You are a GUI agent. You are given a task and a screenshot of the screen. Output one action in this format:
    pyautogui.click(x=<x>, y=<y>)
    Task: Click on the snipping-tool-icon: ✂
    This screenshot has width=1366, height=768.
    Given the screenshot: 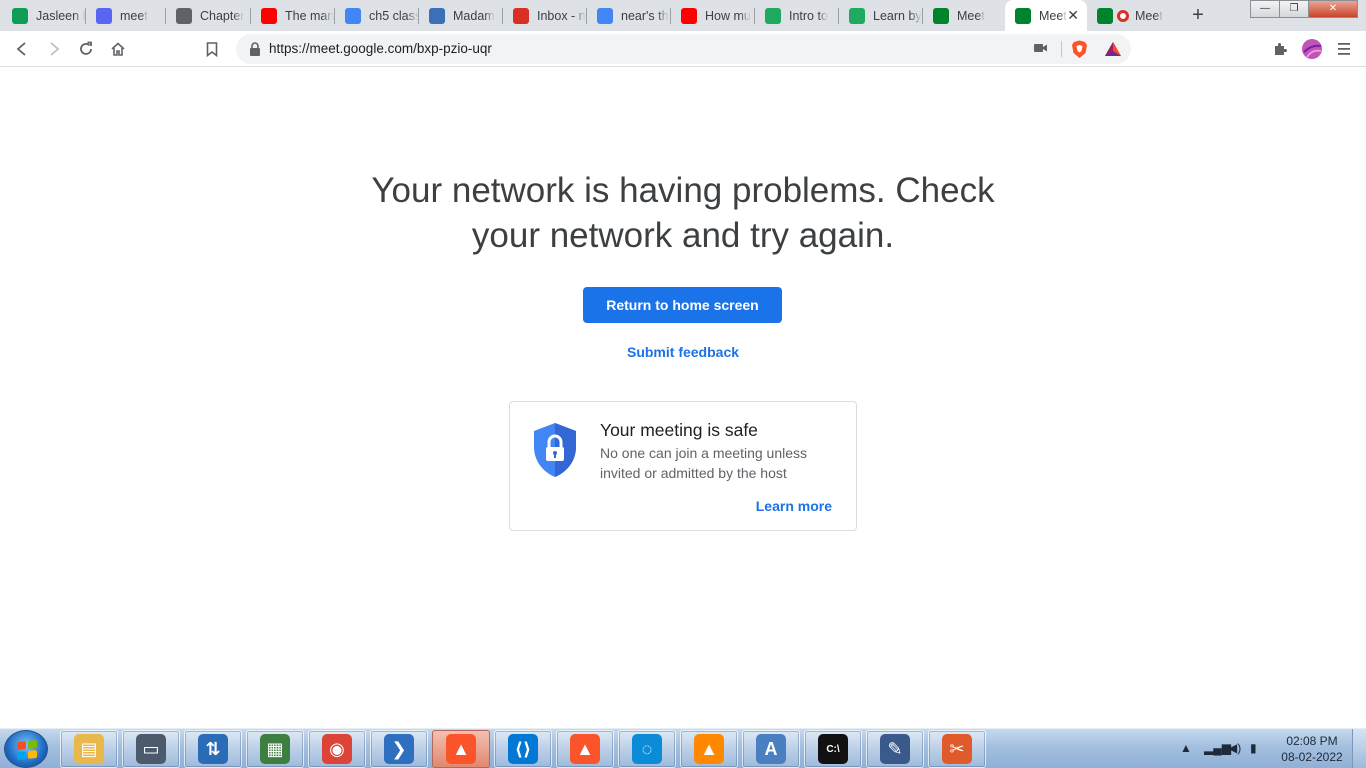 What is the action you would take?
    pyautogui.click(x=957, y=749)
    